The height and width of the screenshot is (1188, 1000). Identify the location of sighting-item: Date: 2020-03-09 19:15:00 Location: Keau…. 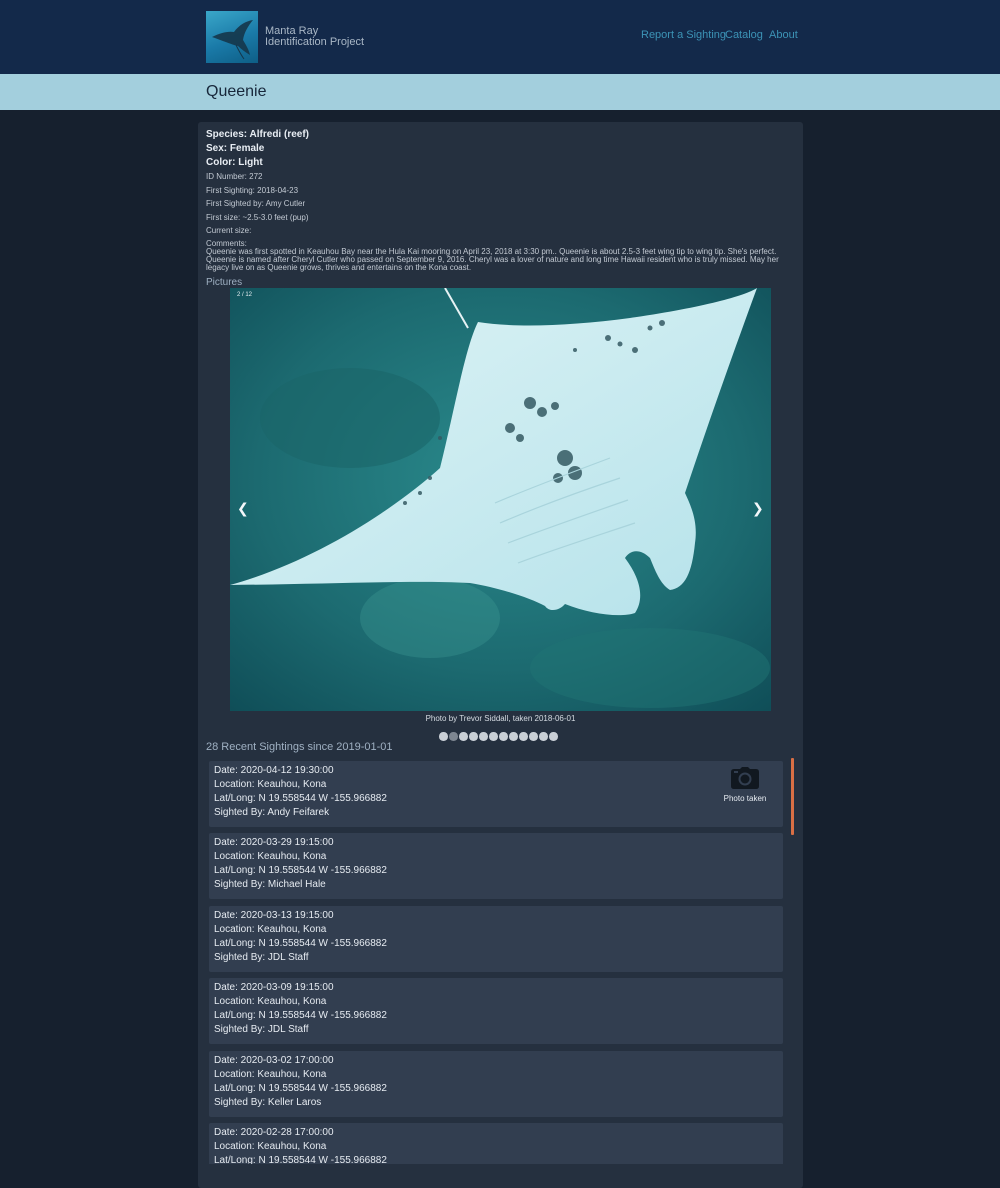
(496, 1011).